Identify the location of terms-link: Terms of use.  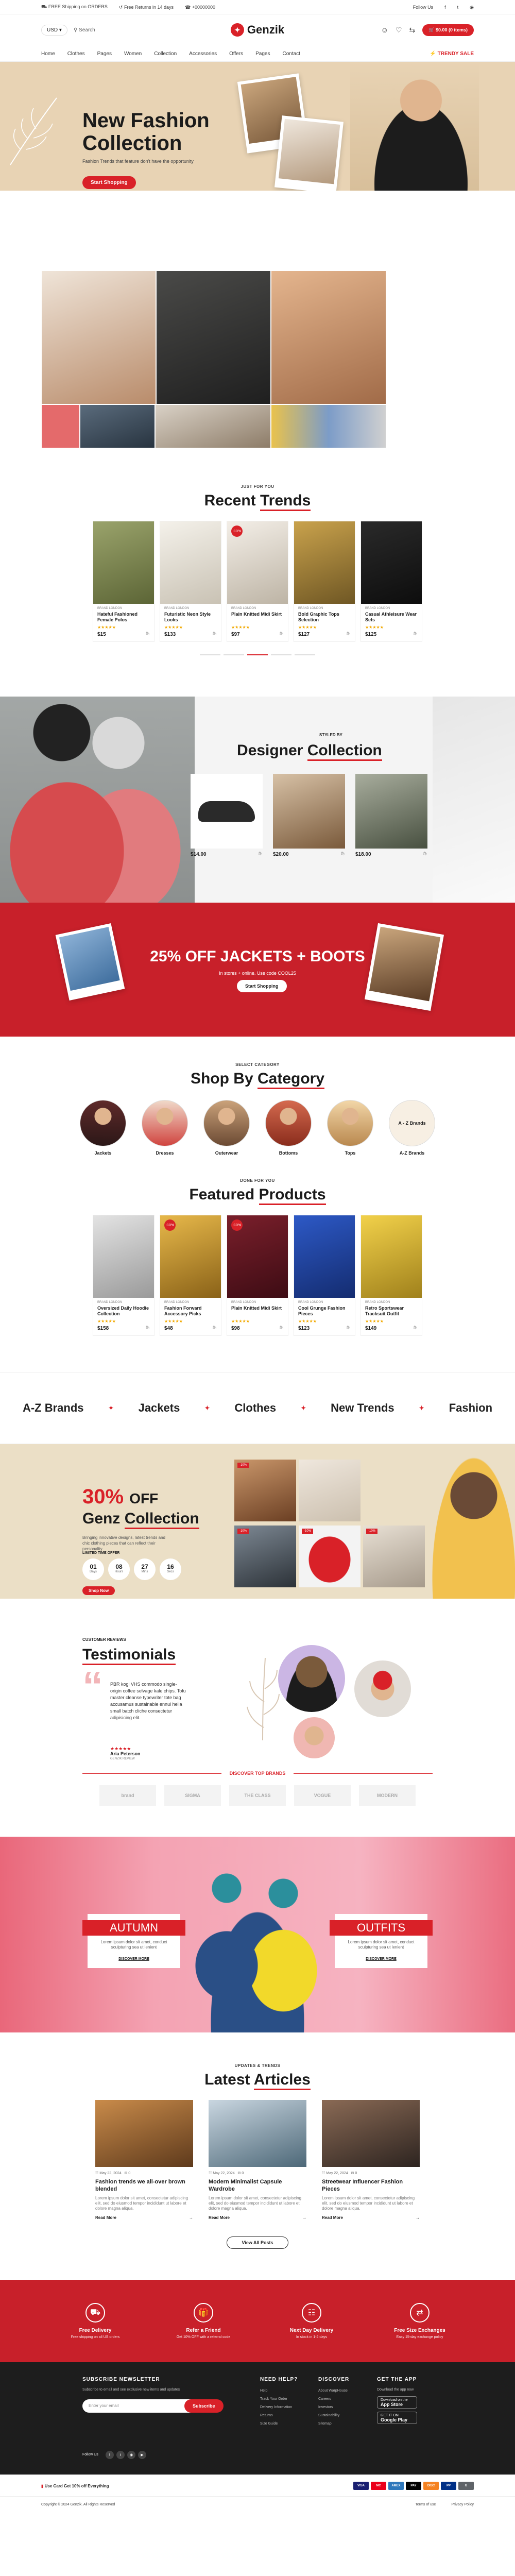
(426, 2504).